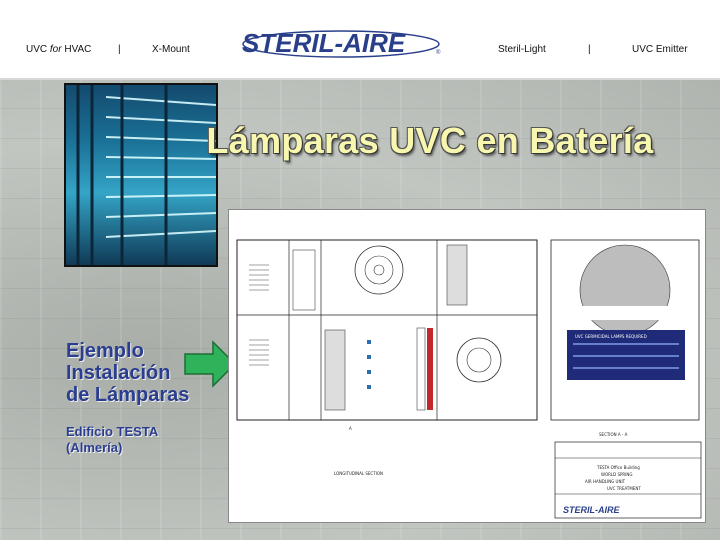  What do you see at coordinates (146, 175) in the screenshot?
I see `photo-lamps-graphic` at bounding box center [146, 175].